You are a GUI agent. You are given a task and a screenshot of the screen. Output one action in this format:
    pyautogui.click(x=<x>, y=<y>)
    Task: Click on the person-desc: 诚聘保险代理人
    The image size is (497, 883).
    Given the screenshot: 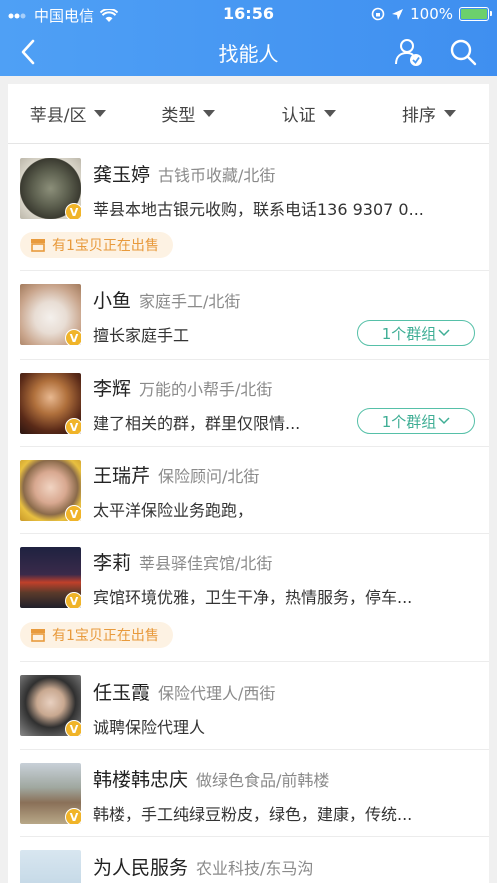 What is the action you would take?
    pyautogui.click(x=149, y=727)
    